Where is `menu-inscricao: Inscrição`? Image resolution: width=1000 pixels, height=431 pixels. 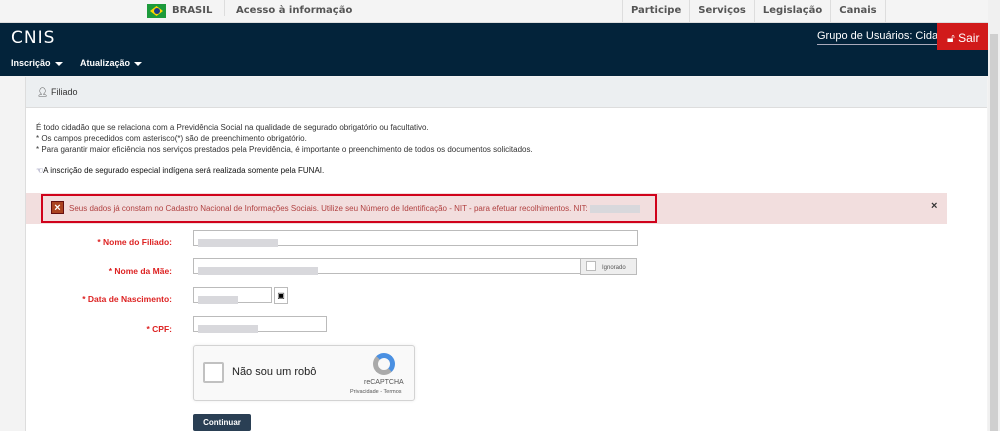
menu-inscricao: Inscrição is located at coordinates (37, 63).